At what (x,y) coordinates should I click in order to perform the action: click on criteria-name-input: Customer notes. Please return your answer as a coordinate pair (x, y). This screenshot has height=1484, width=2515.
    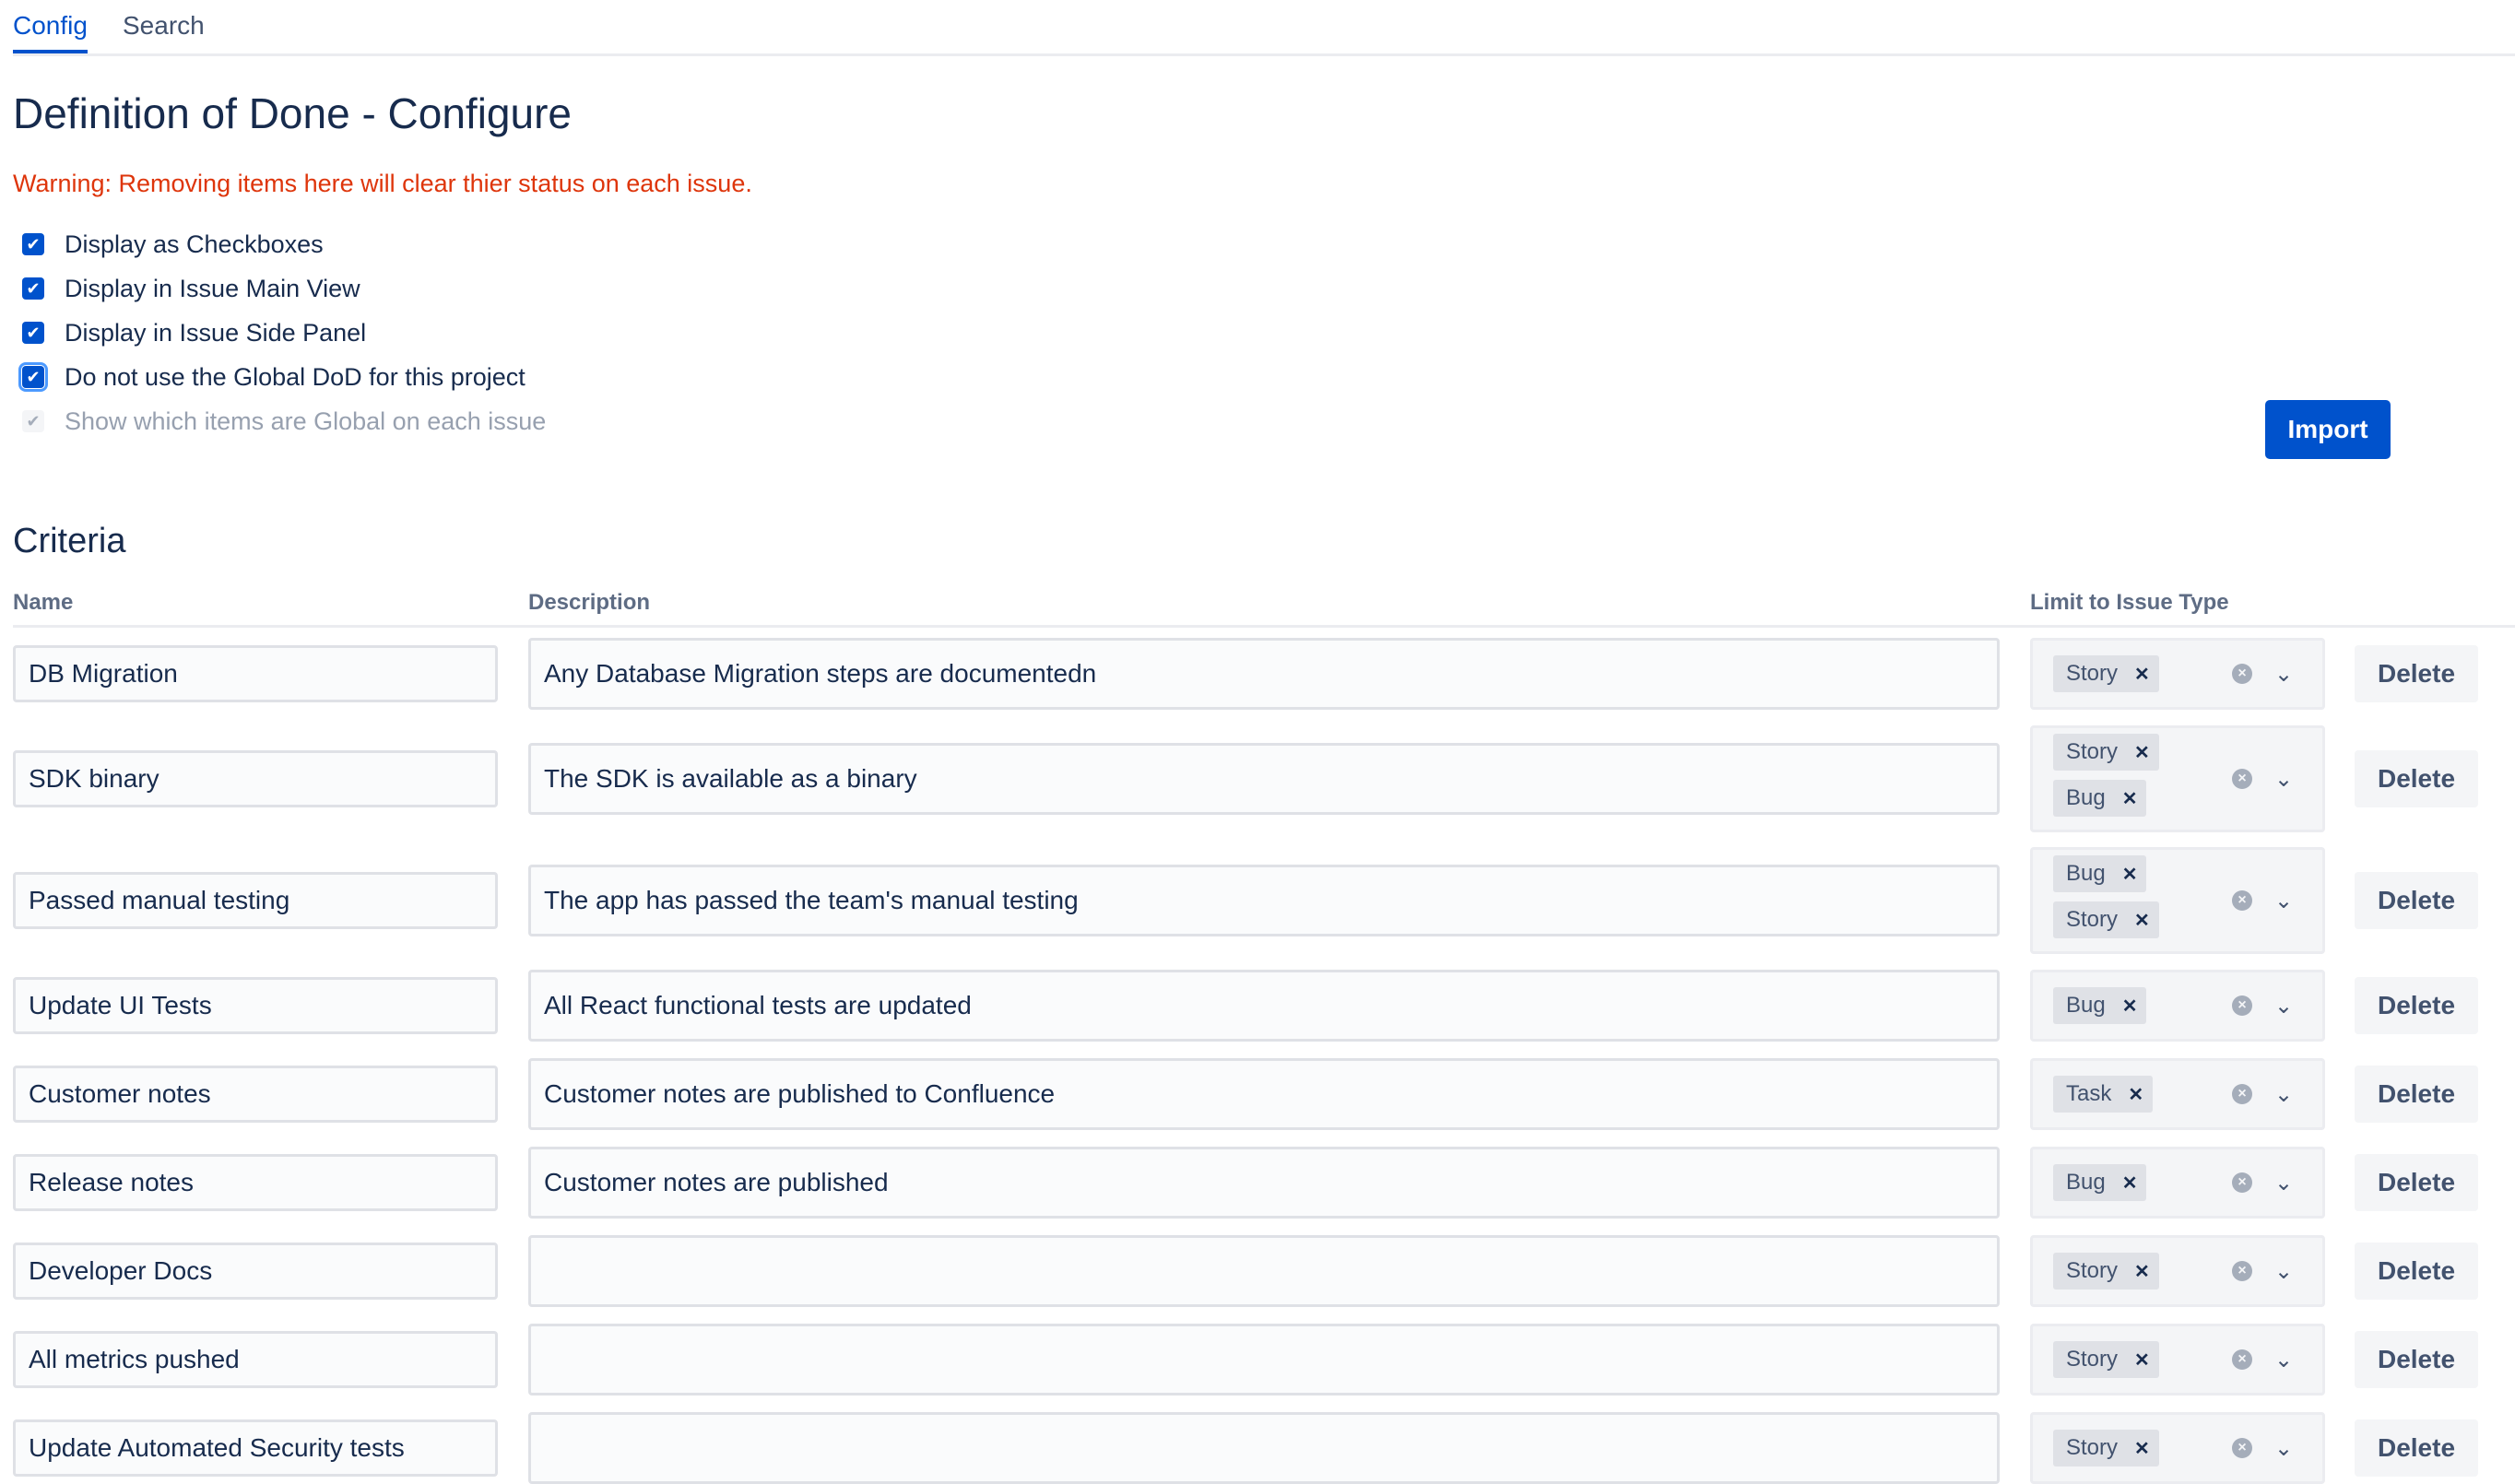
    Looking at the image, I should click on (255, 1094).